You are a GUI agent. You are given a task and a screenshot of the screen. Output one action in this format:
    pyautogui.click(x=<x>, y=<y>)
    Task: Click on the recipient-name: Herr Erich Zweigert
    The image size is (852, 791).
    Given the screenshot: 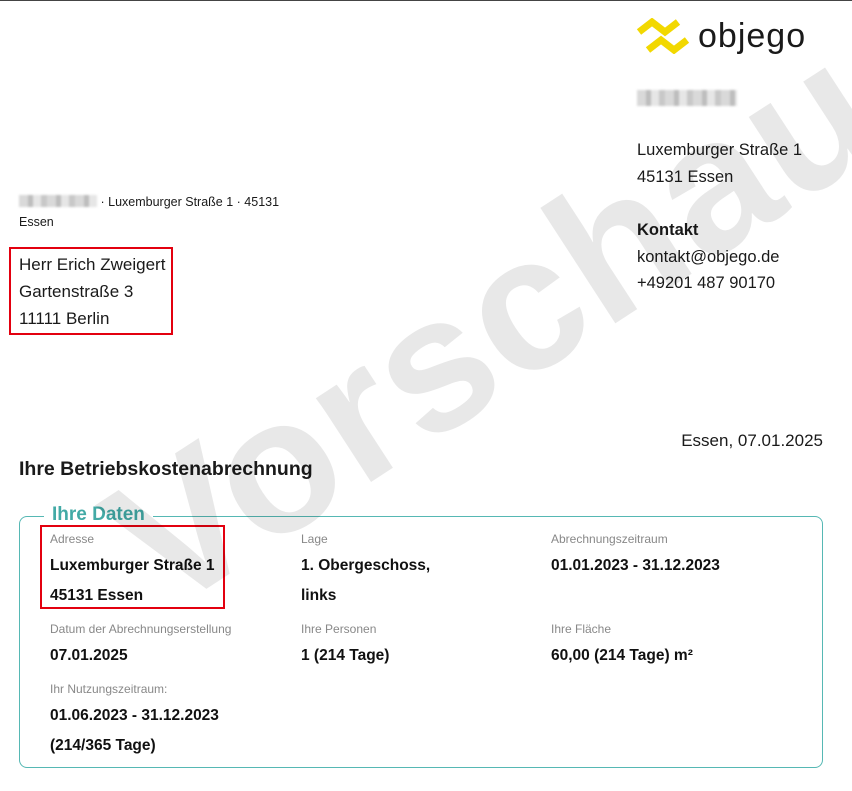 What is the action you would take?
    pyautogui.click(x=92, y=264)
    